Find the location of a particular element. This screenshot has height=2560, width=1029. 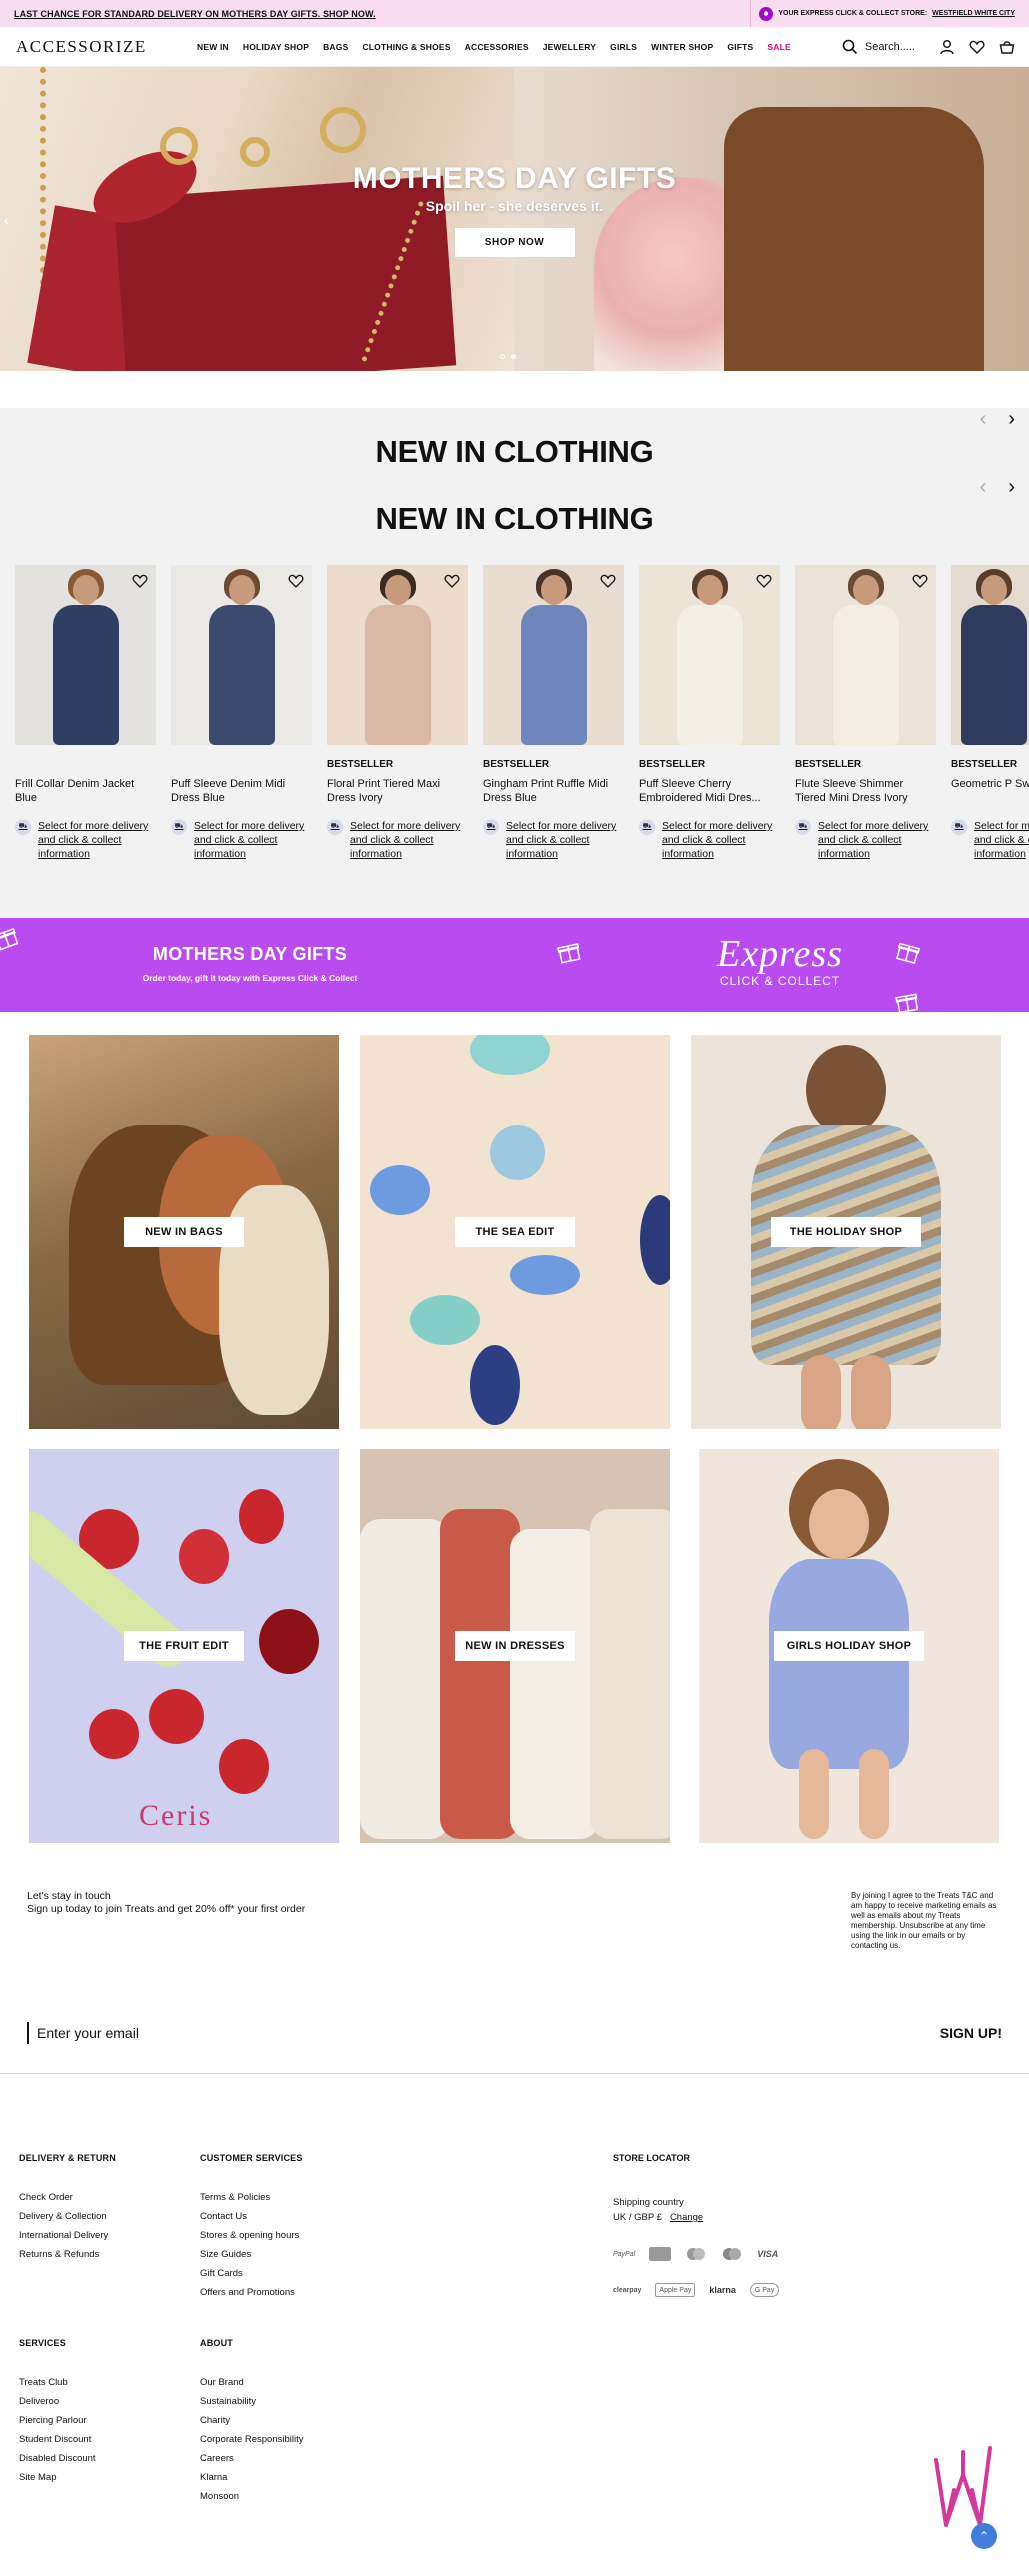

footer-link: Treats Club is located at coordinates (57, 2382).